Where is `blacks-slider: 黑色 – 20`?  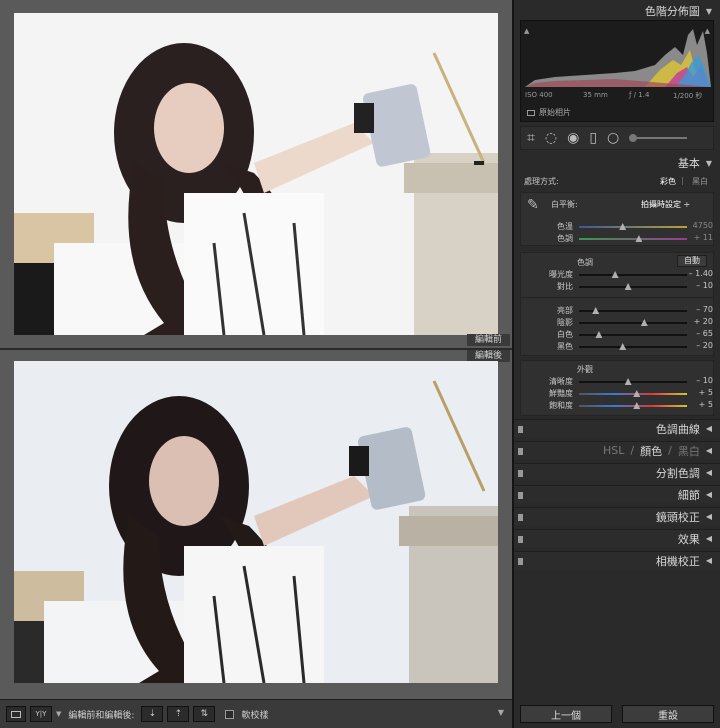 blacks-slider: 黑色 – 20 is located at coordinates (618, 347).